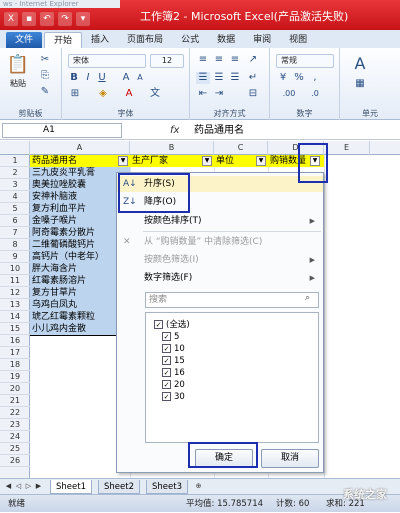 The width and height of the screenshot is (400, 513). What do you see at coordinates (15, 233) in the screenshot?
I see `row-header: 7` at bounding box center [15, 233].